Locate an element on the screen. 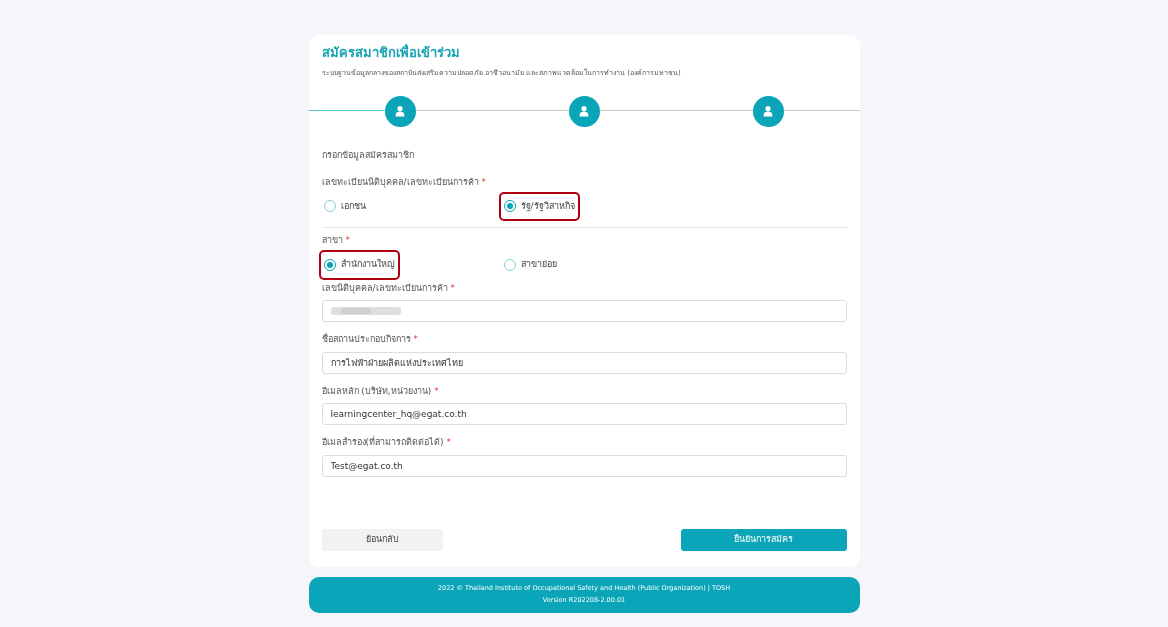 Image resolution: width=1168 pixels, height=627 pixels. field-label: อีเมลหลัก (บริษัท,หน่วยงาน) is located at coordinates (376, 391).